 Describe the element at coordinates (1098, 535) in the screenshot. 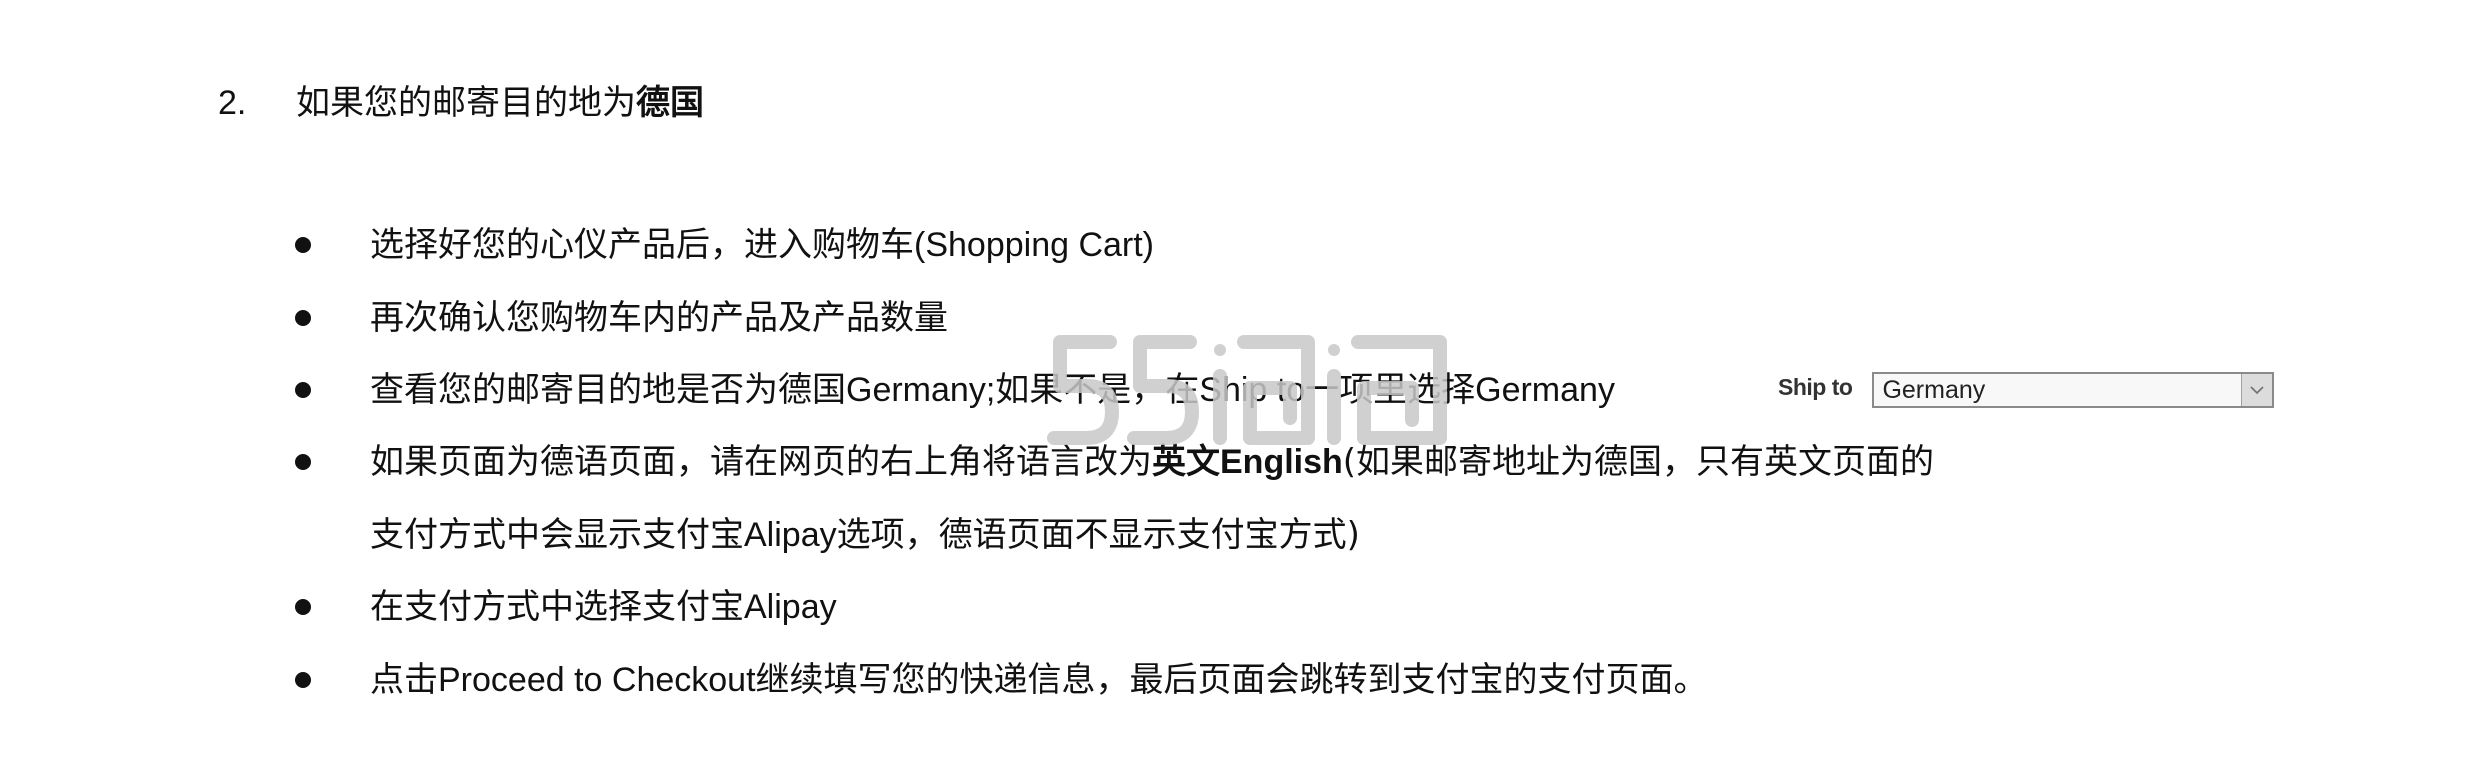

I see `text-segment: 选项，德语页面不显示支付宝方式)` at that location.